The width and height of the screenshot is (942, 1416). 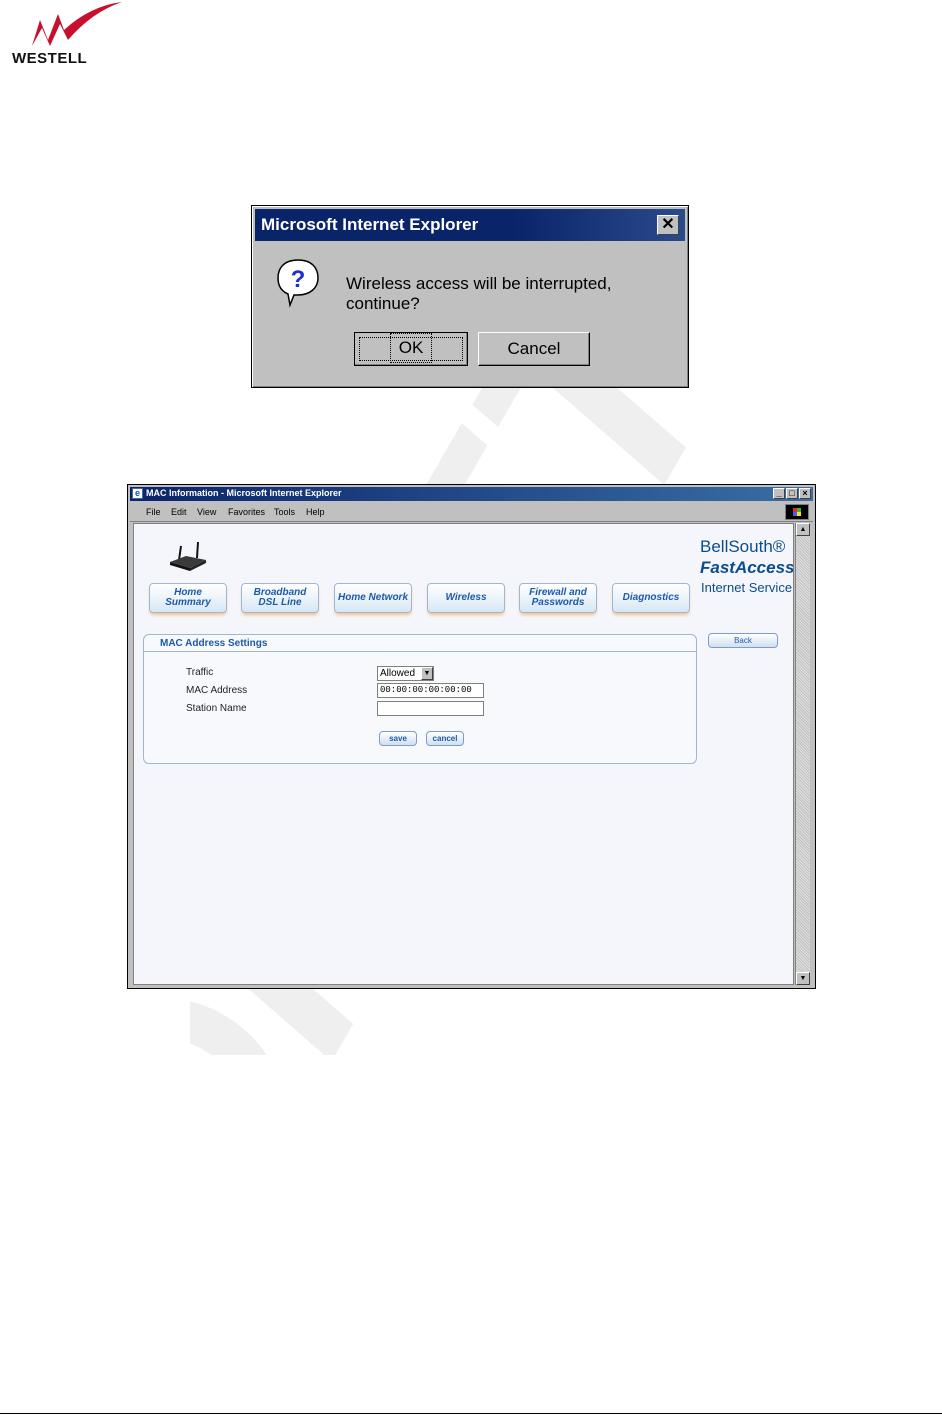 I want to click on tab-diagnostics: Diagnostics, so click(x=651, y=598).